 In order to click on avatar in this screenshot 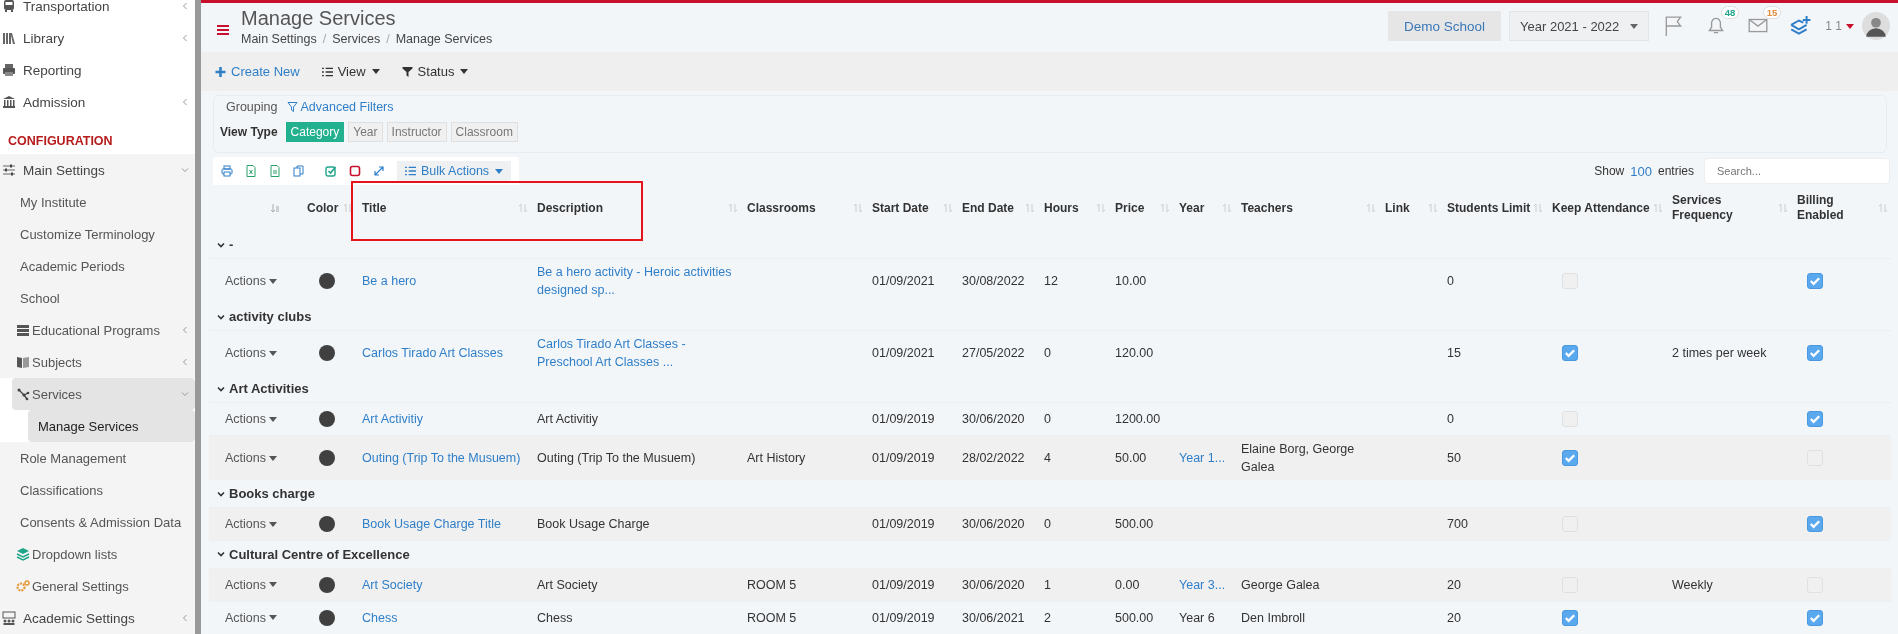, I will do `click(1876, 26)`.